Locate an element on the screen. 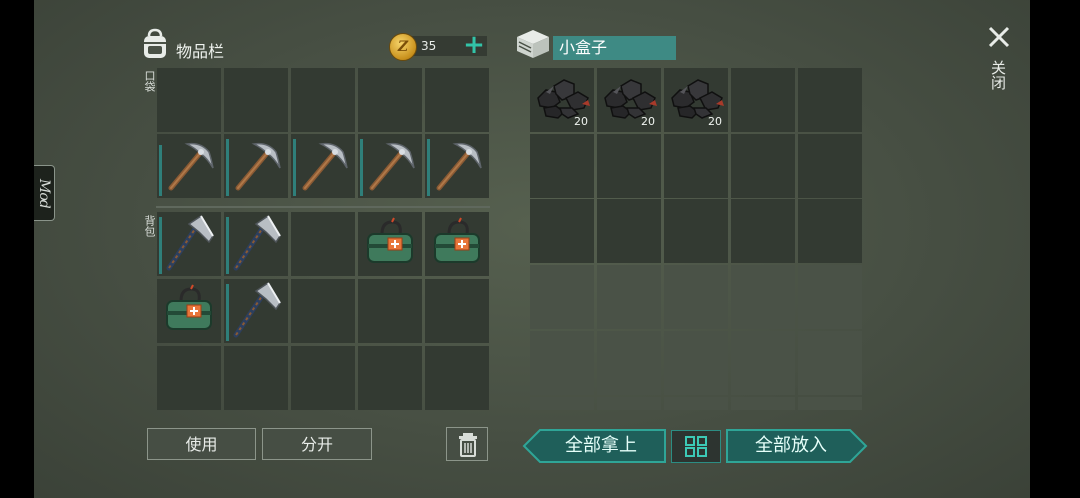 The width and height of the screenshot is (1080, 498). screen-edge is located at coordinates (1055, 249).